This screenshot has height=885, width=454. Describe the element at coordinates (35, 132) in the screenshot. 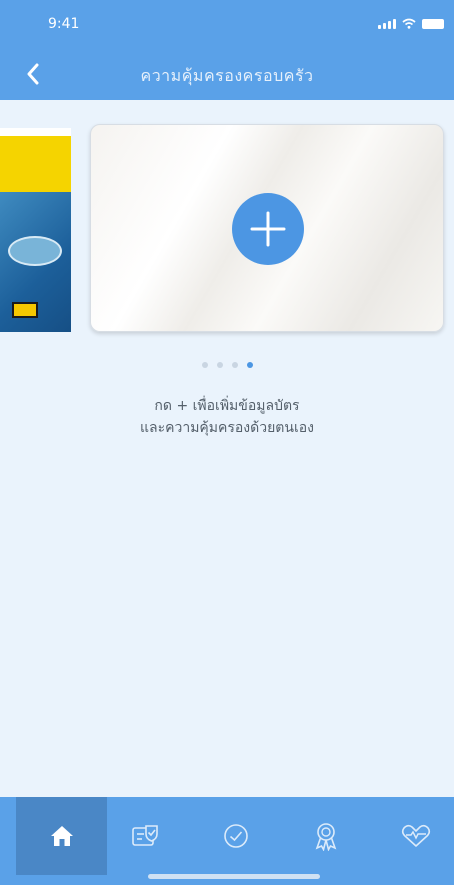

I see `card-stripe` at that location.